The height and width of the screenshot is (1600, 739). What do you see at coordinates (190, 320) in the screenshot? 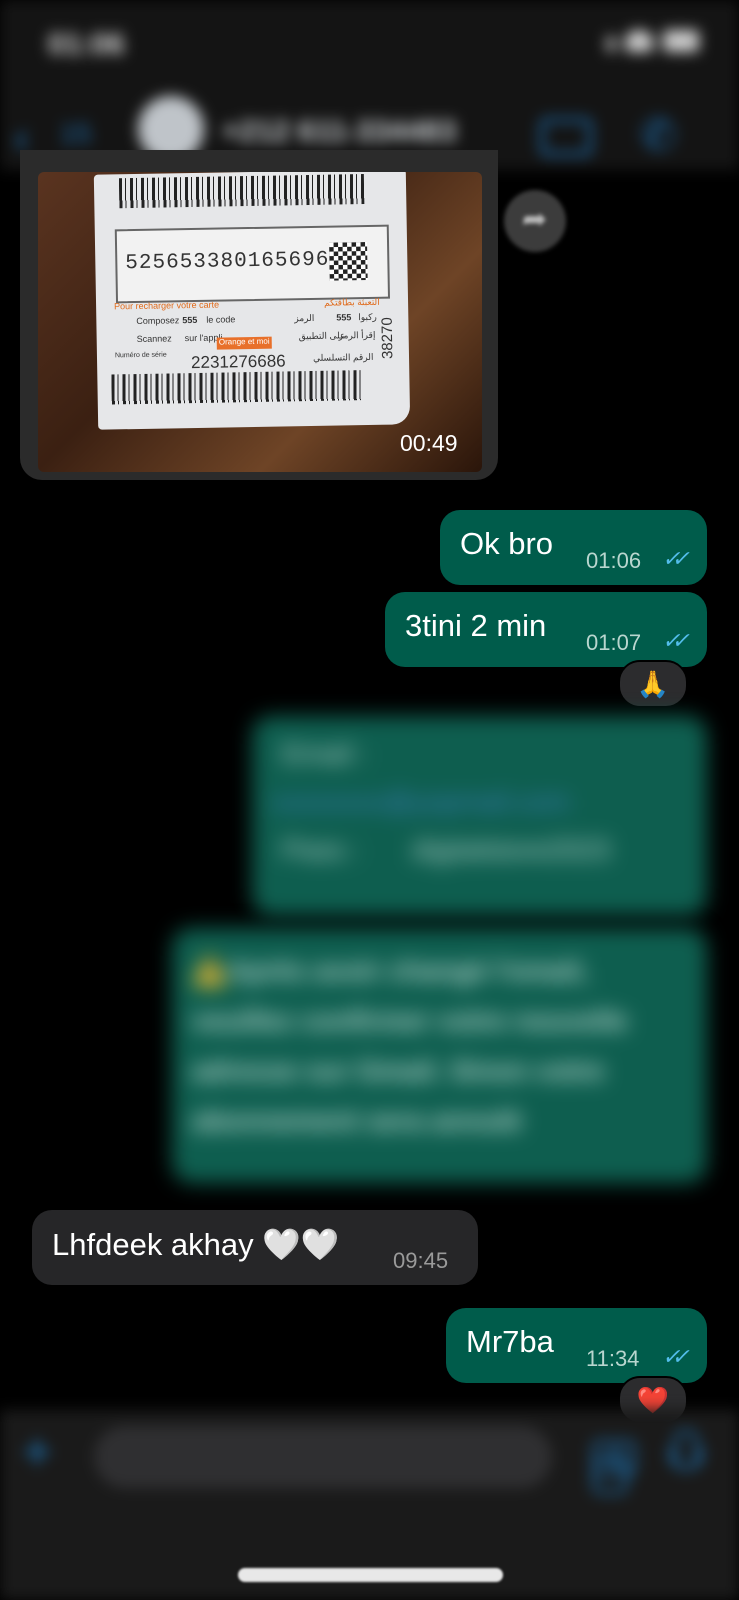
I see `compose-number: 555` at bounding box center [190, 320].